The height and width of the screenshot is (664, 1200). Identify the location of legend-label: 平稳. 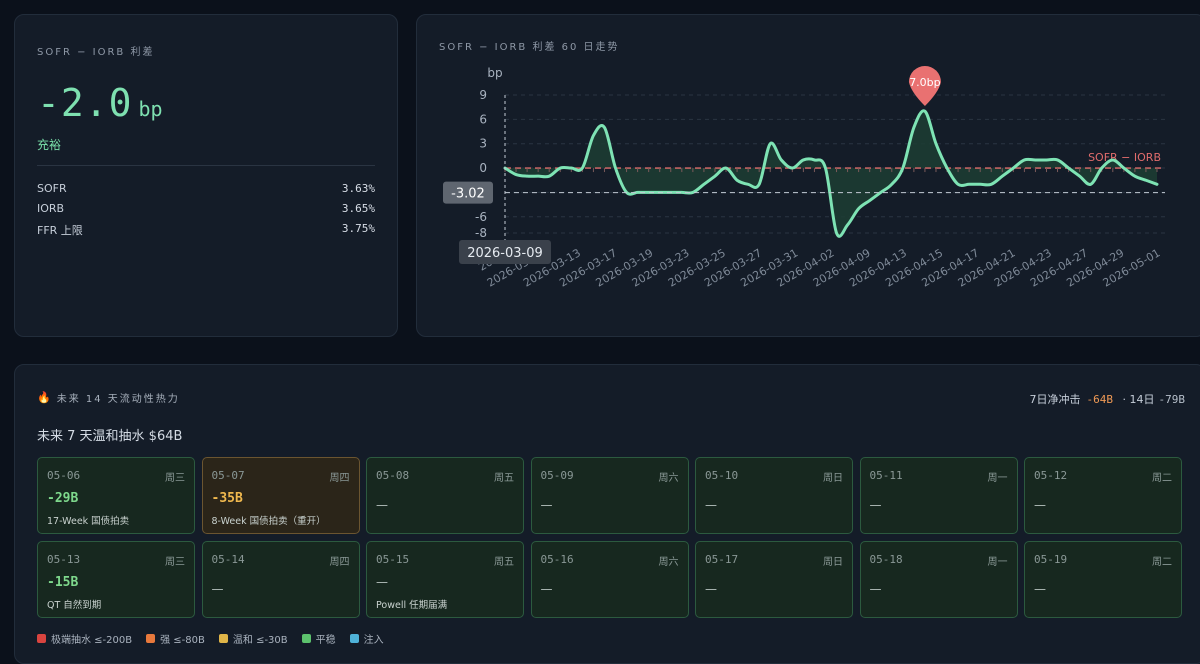
(325, 640).